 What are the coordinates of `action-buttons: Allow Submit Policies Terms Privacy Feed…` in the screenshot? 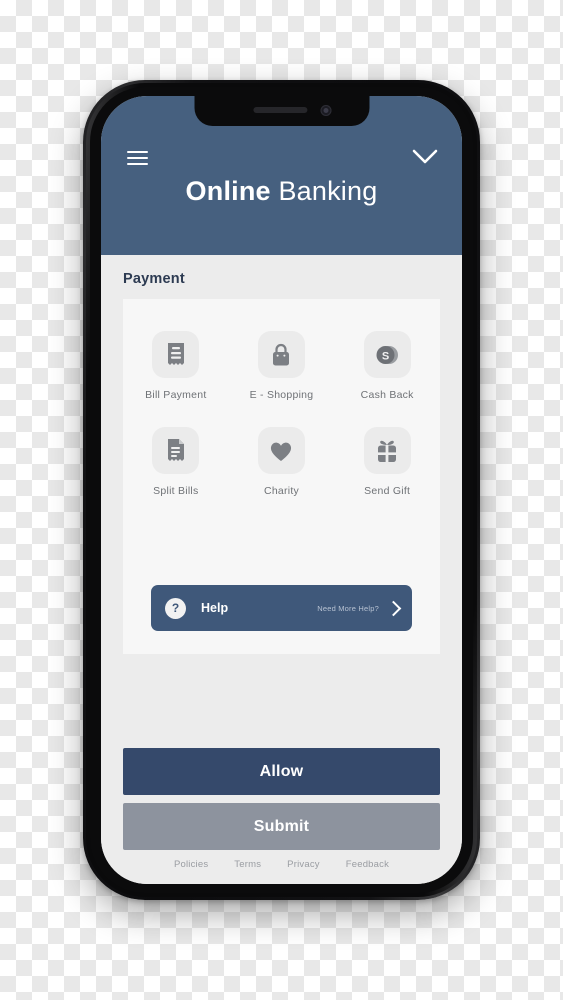 It's located at (281, 816).